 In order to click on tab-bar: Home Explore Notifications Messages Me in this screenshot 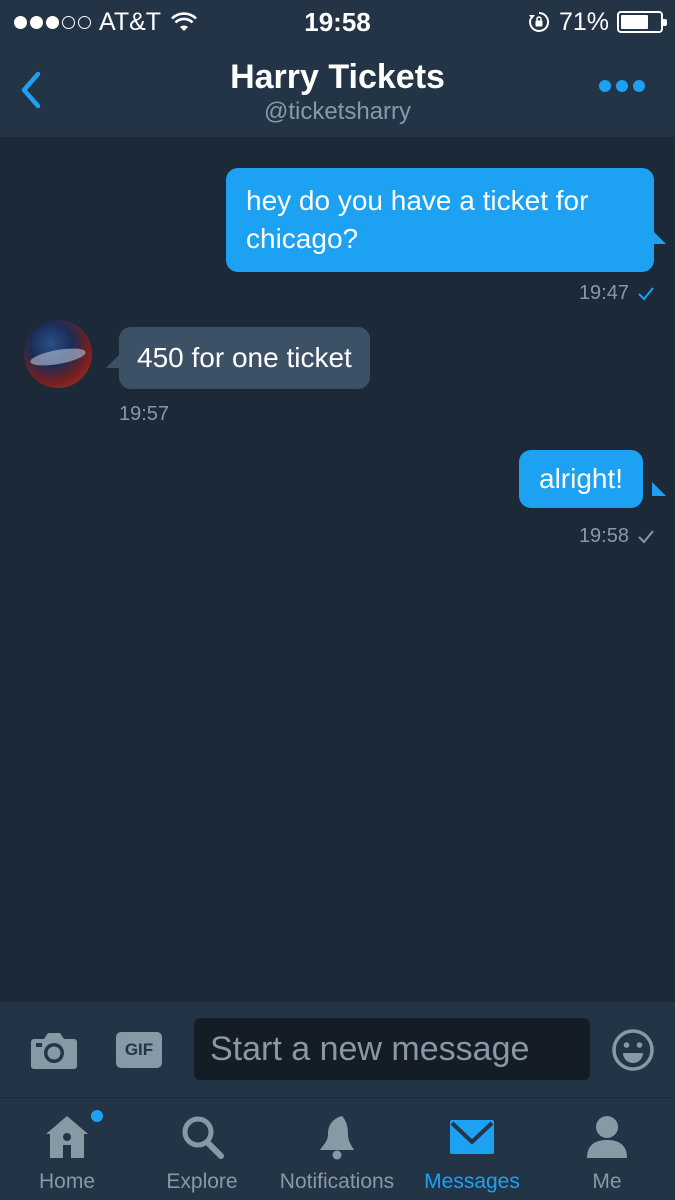, I will do `click(337, 1148)`.